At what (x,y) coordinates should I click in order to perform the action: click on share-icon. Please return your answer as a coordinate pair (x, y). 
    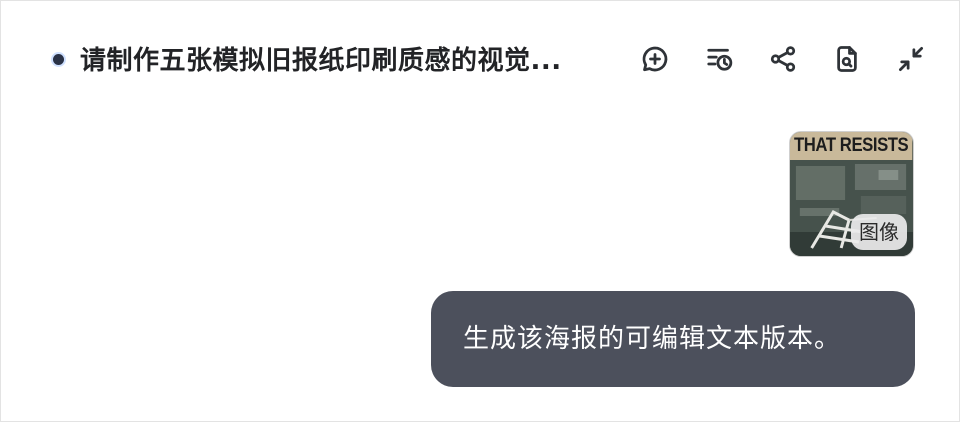
    Looking at the image, I should click on (783, 59).